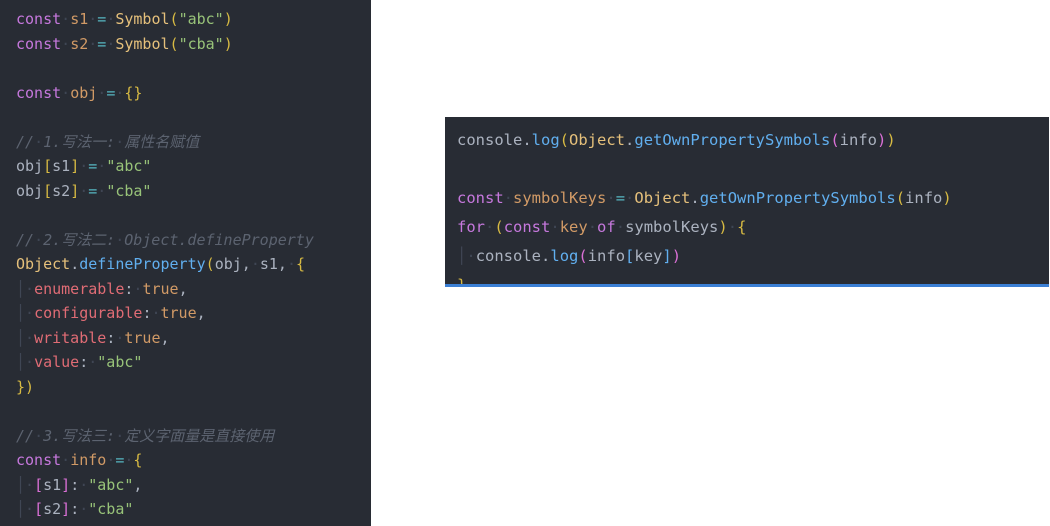 The width and height of the screenshot is (1050, 526). I want to click on token-colon: :, so click(84, 362).